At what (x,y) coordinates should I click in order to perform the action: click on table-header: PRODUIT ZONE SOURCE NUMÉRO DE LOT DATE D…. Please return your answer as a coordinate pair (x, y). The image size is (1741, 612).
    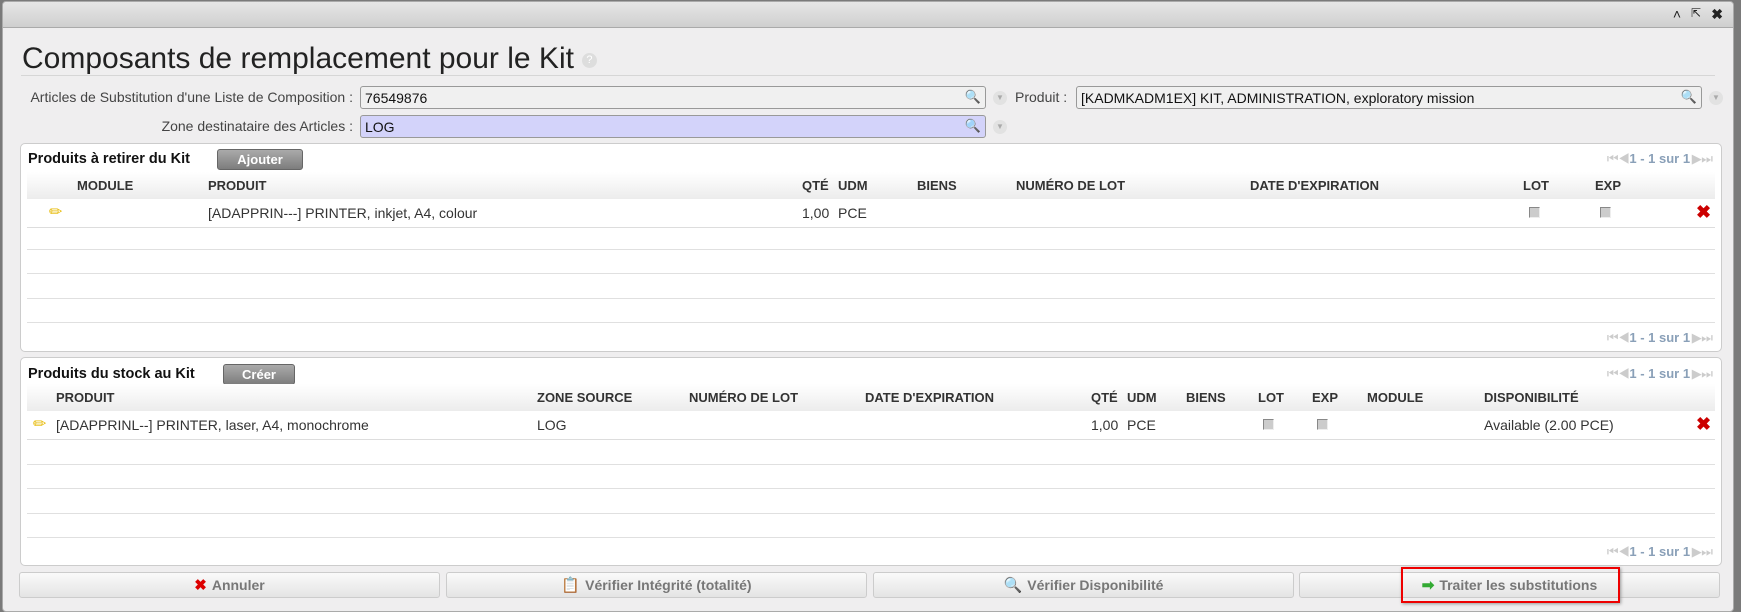
    Looking at the image, I should click on (871, 397).